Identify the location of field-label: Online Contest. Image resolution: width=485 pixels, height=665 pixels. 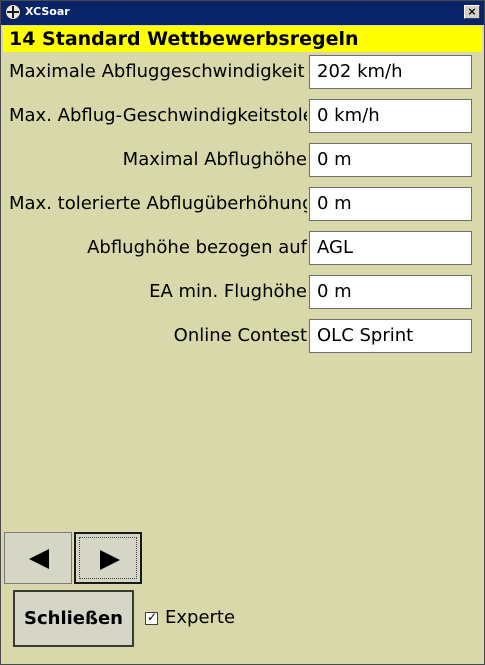
(240, 335).